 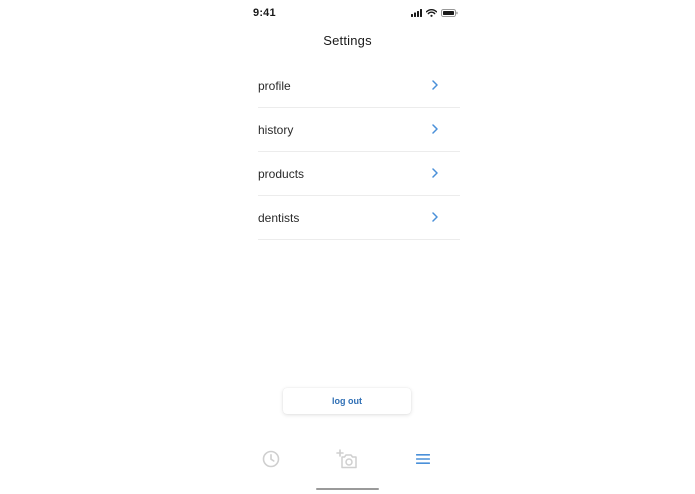 What do you see at coordinates (347, 40) in the screenshot?
I see `page-title: Settings` at bounding box center [347, 40].